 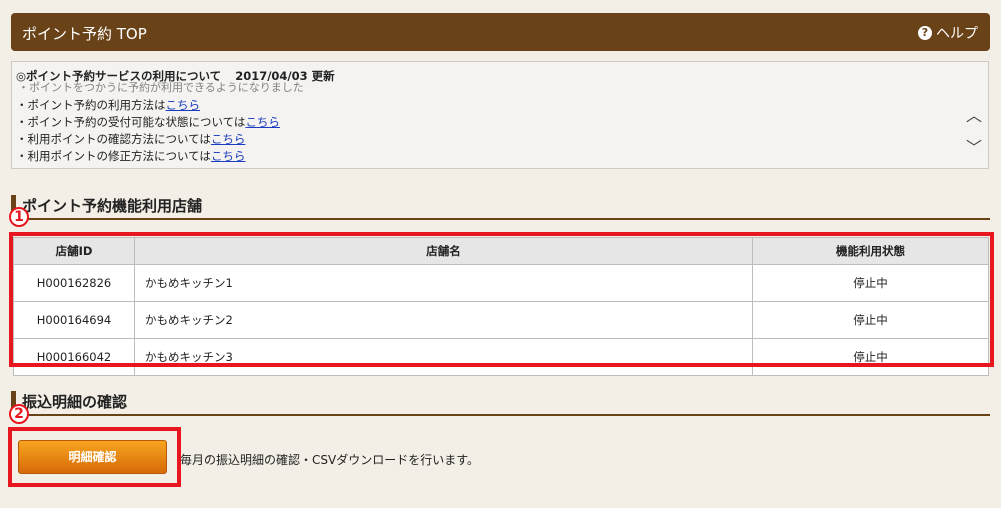 I want to click on chevron-up-icon: ︿, so click(x=974, y=116).